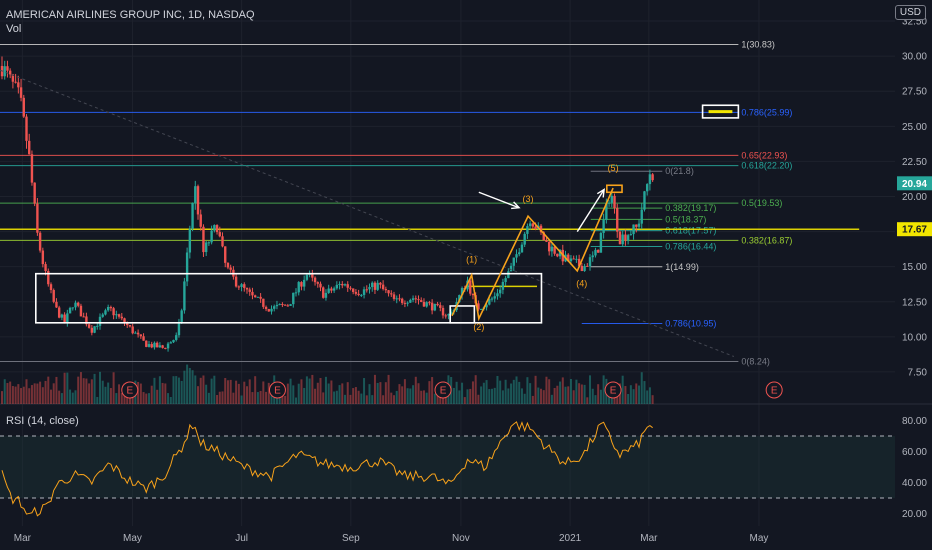  Describe the element at coordinates (288, 298) in the screenshot. I see `range-box` at that location.